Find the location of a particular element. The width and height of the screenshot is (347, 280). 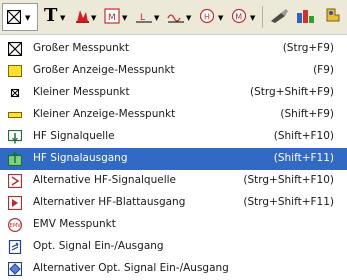

optical-signal-io-icon is located at coordinates (15, 247).